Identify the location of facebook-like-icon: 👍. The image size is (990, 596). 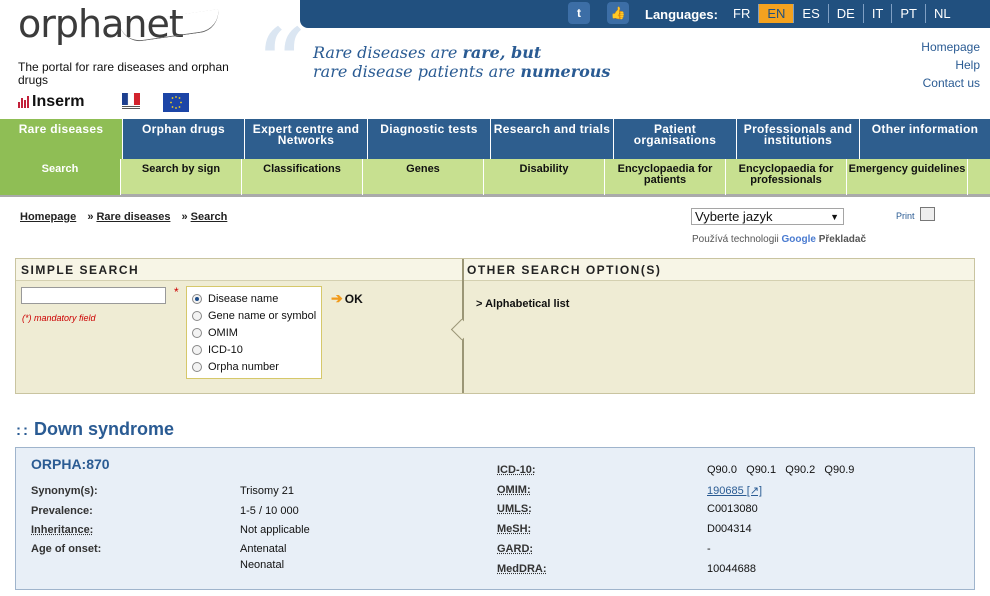
(618, 13).